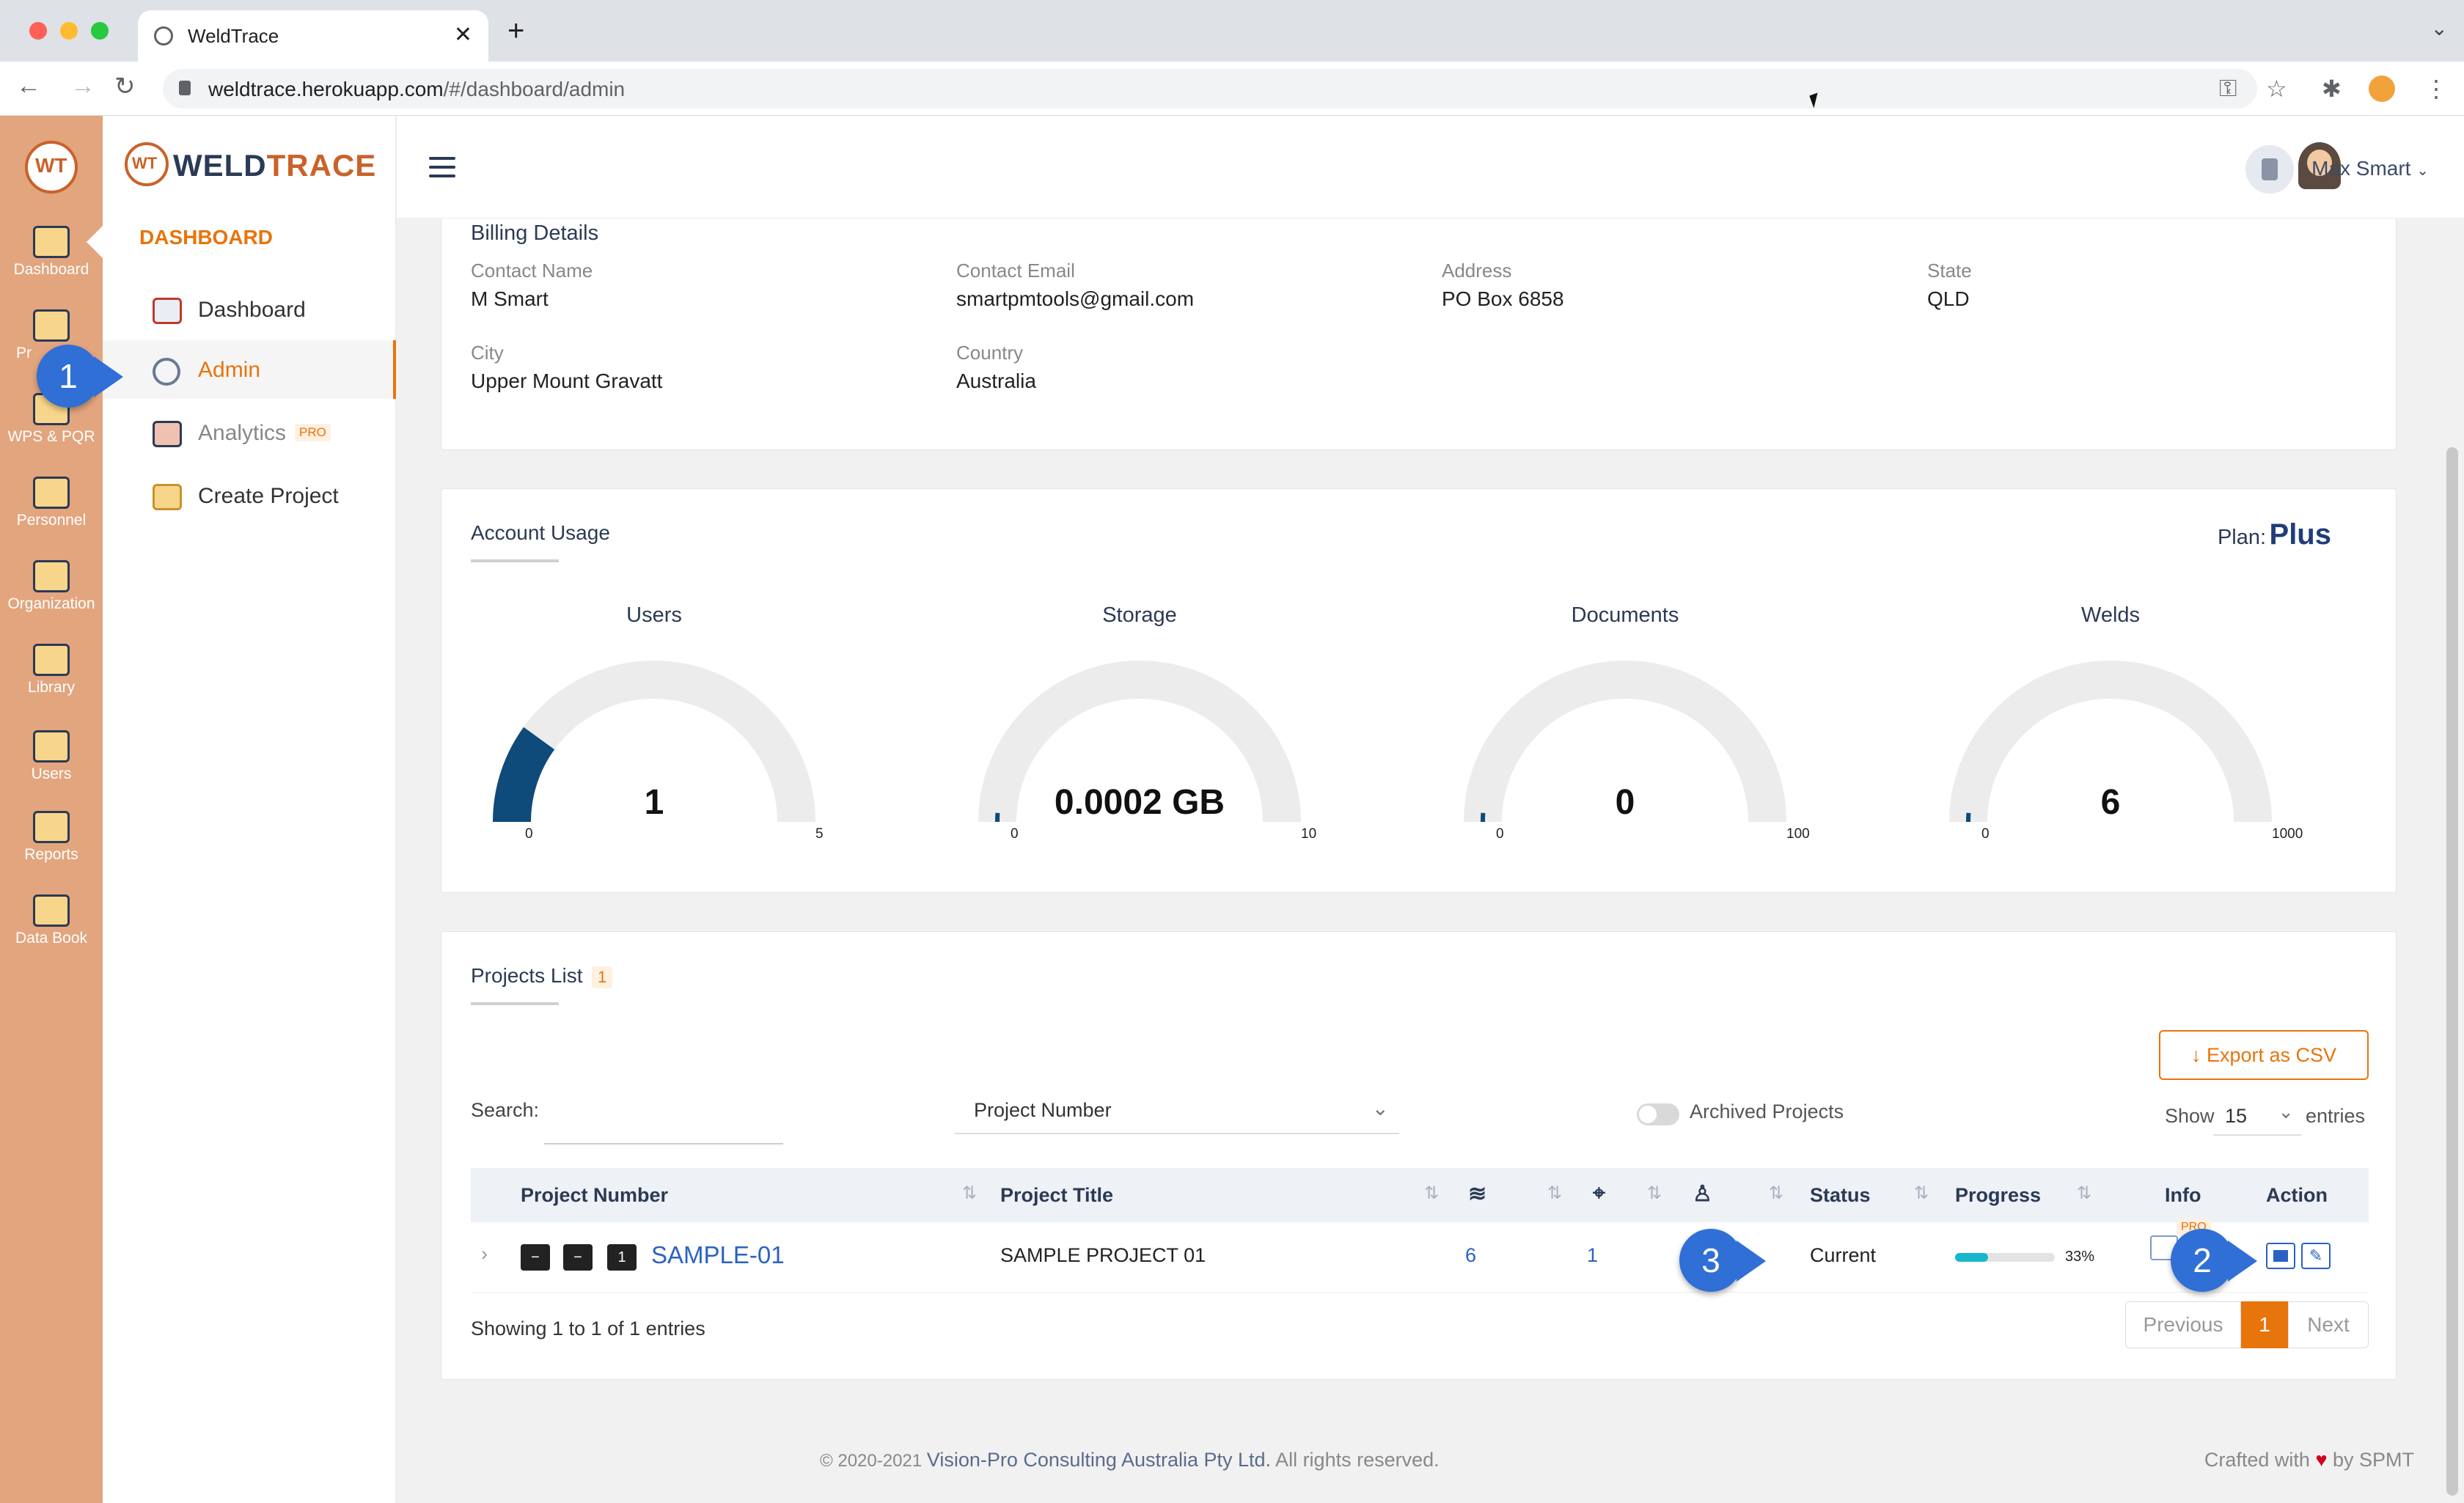 This screenshot has width=2464, height=1503. I want to click on back-button: ←, so click(28, 86).